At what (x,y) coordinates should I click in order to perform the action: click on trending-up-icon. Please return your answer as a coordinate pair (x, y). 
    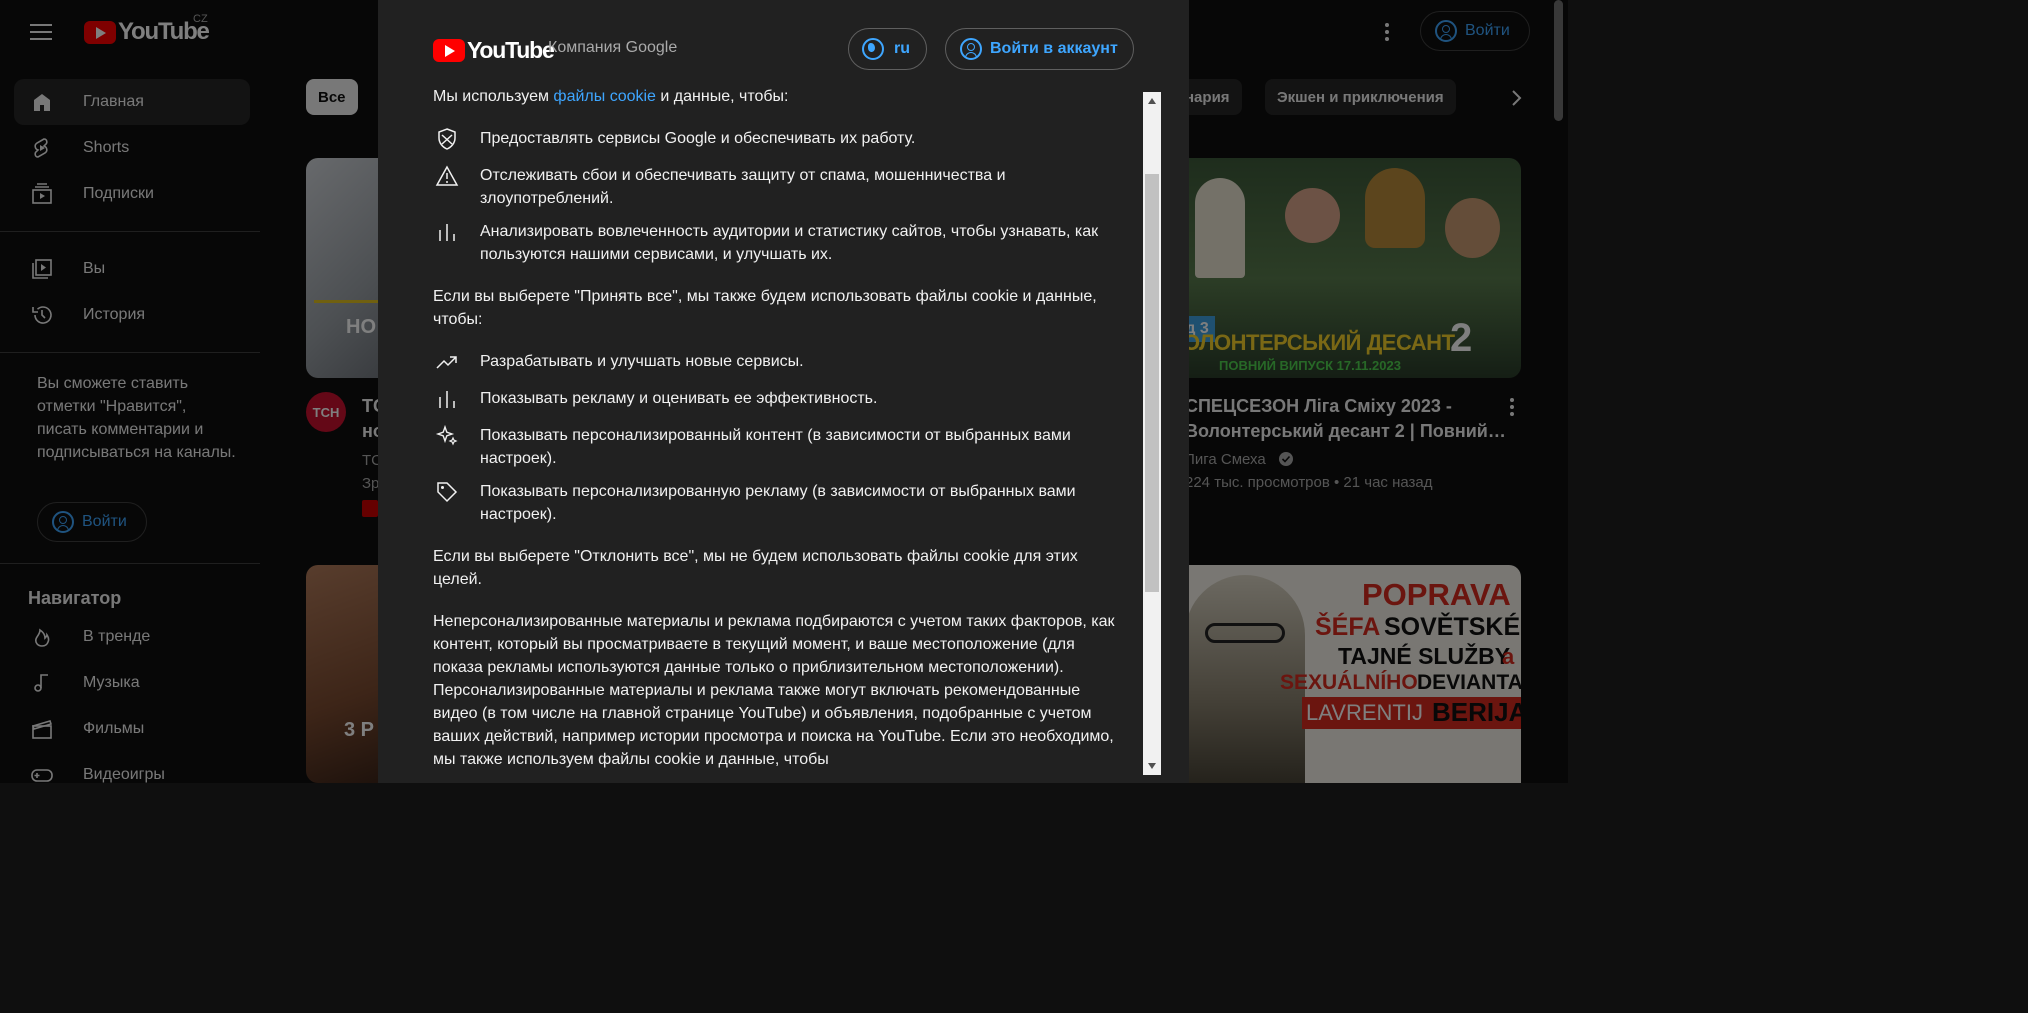
    Looking at the image, I should click on (446, 362).